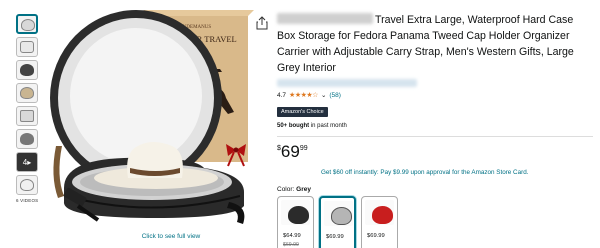  Describe the element at coordinates (328, 126) in the screenshot. I see `bought-period: in past month` at that location.